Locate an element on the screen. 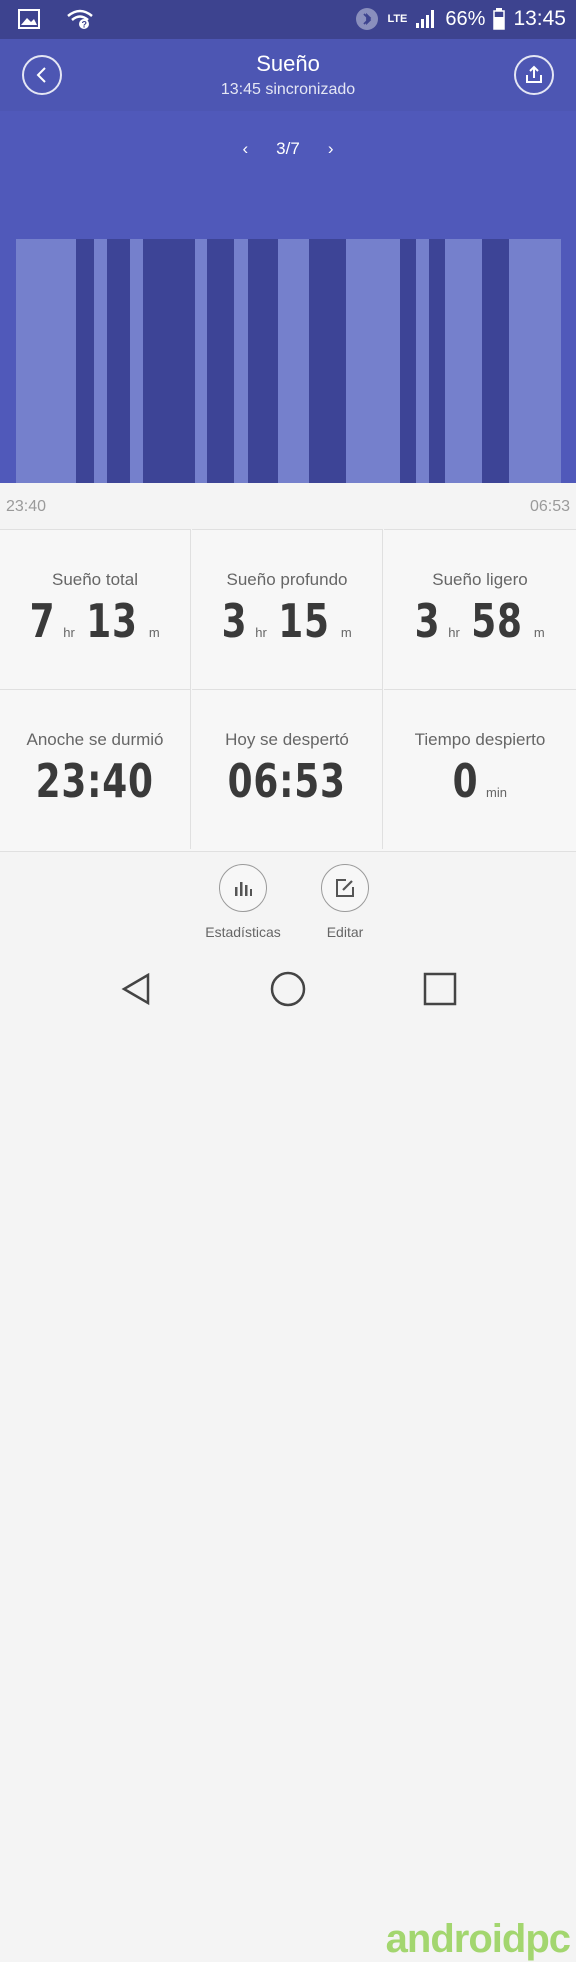 The width and height of the screenshot is (576, 1962). stat-value: 23:40 is located at coordinates (95, 781).